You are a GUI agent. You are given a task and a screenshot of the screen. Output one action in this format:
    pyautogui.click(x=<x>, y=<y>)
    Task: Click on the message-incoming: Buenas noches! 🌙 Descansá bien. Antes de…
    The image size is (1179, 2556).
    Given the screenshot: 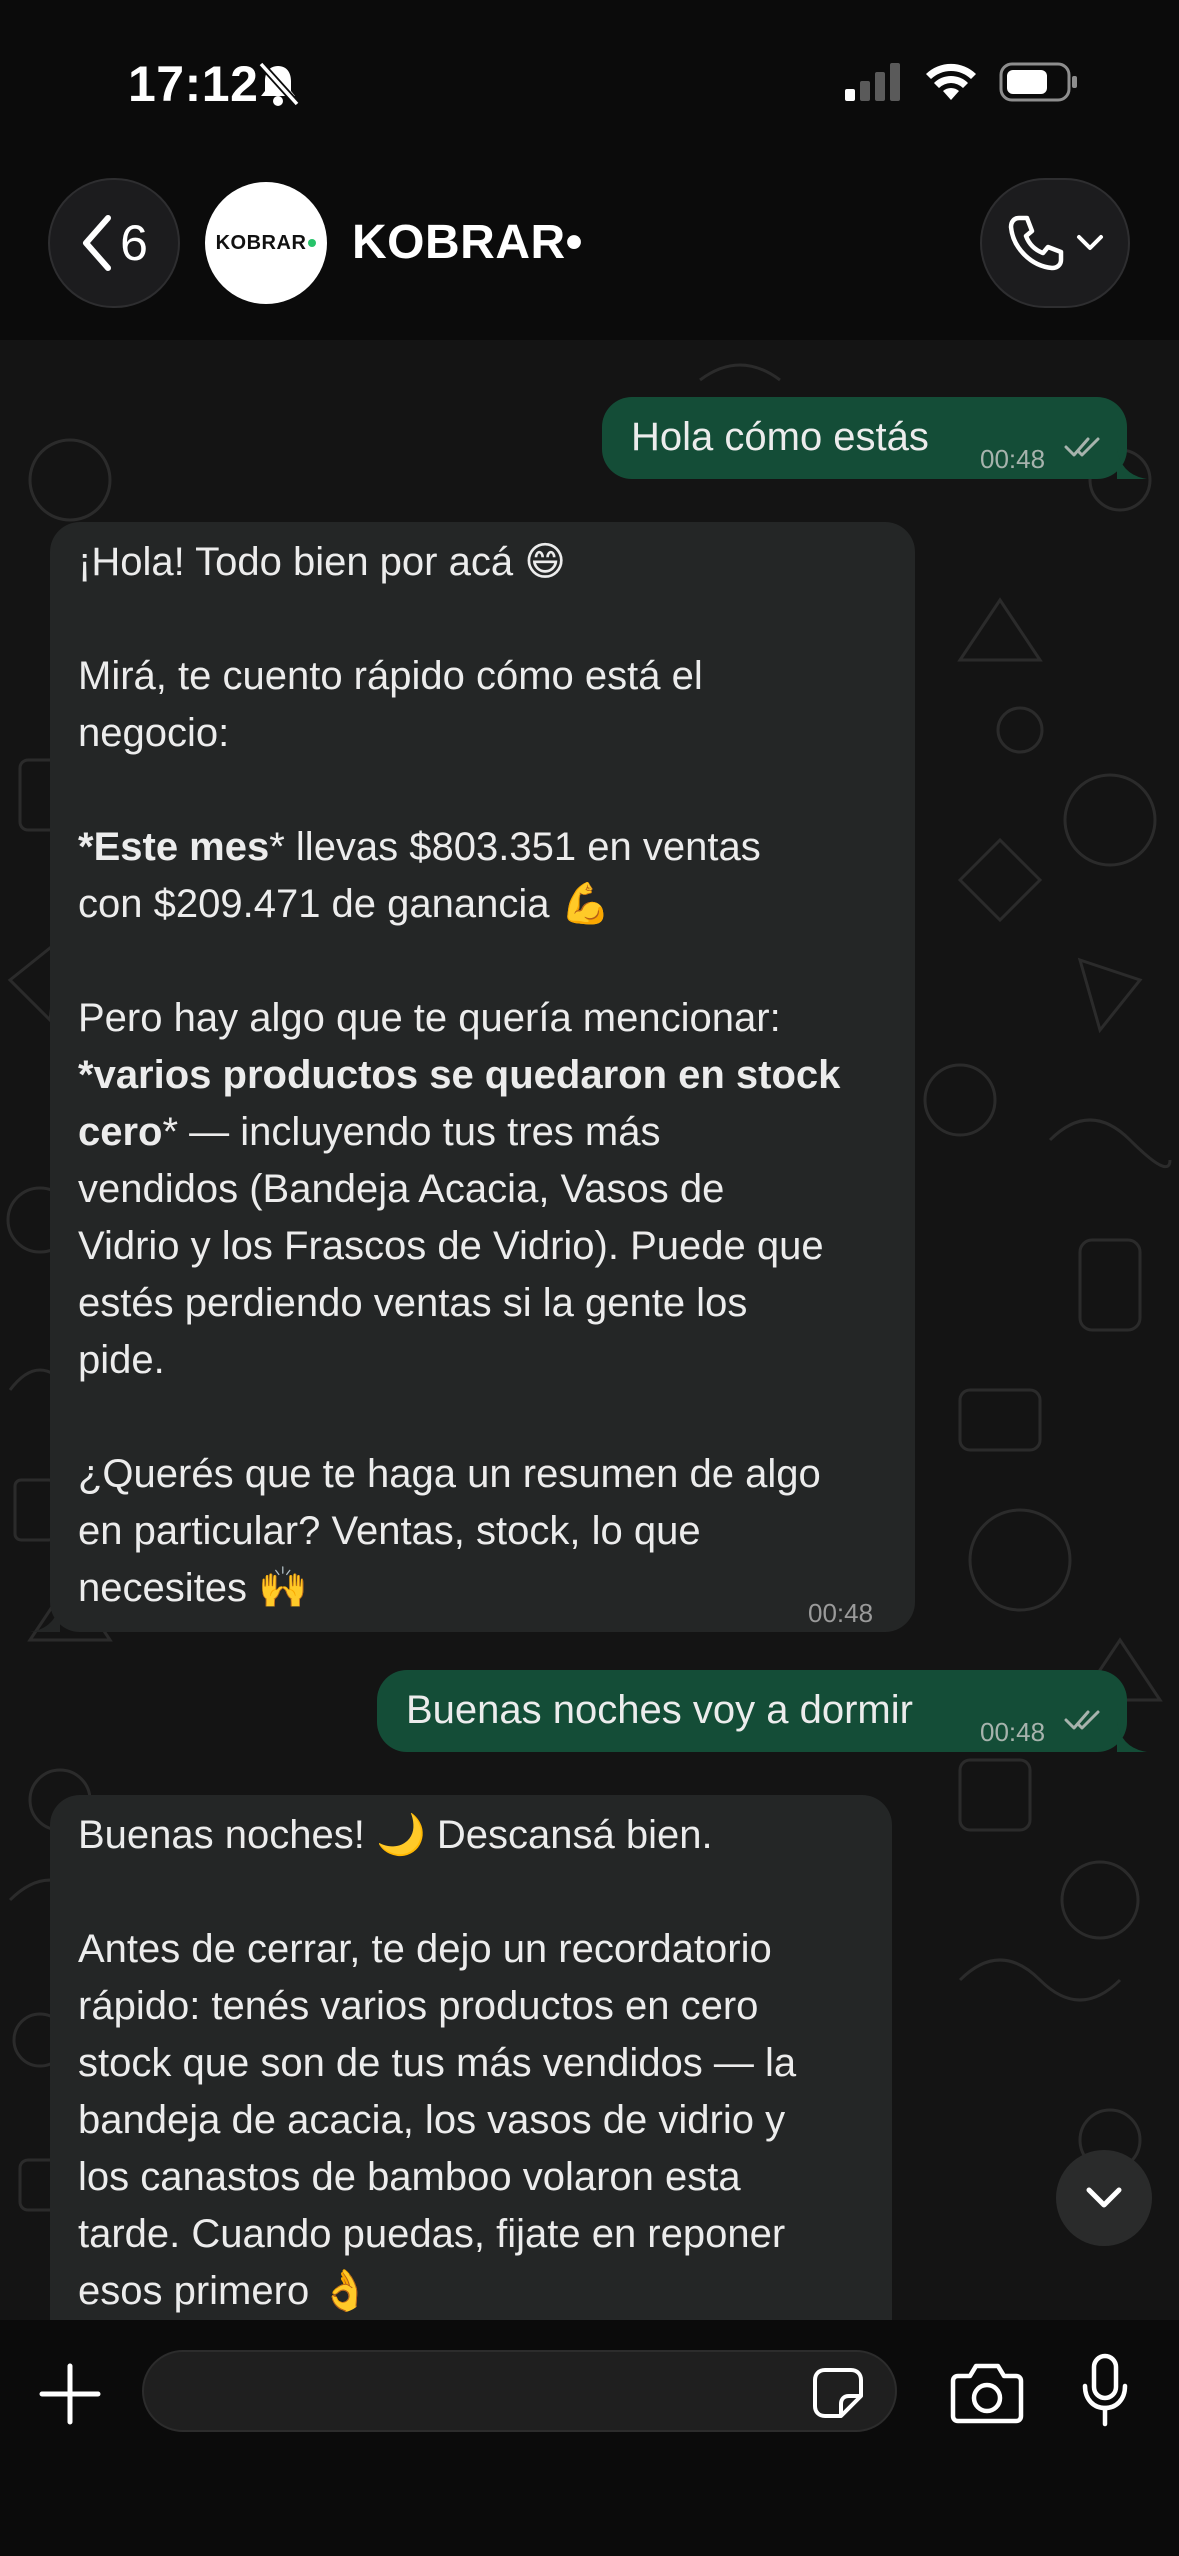 What is the action you would take?
    pyautogui.click(x=471, y=2057)
    